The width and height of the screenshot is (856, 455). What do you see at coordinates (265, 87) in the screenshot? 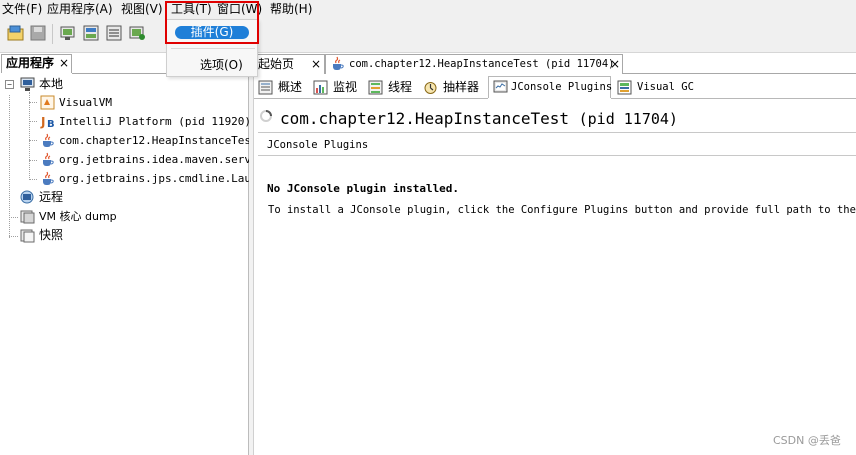
I see `overview-icon` at bounding box center [265, 87].